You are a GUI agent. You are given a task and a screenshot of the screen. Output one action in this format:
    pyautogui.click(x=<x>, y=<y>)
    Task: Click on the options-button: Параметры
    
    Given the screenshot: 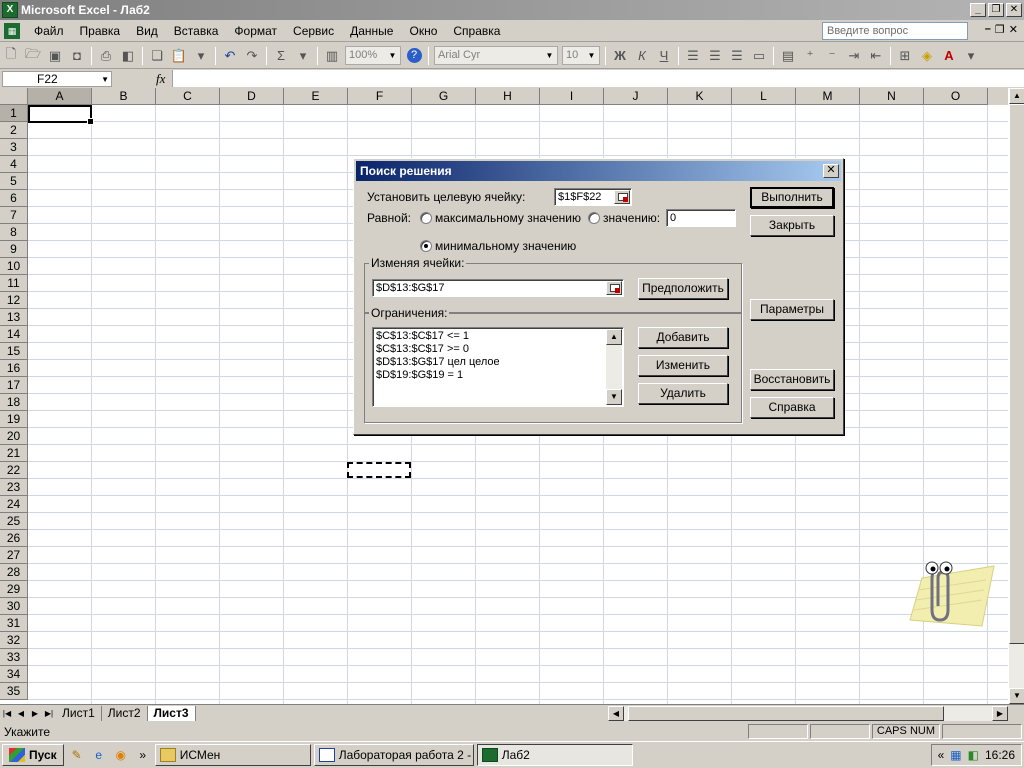 What is the action you would take?
    pyautogui.click(x=792, y=309)
    